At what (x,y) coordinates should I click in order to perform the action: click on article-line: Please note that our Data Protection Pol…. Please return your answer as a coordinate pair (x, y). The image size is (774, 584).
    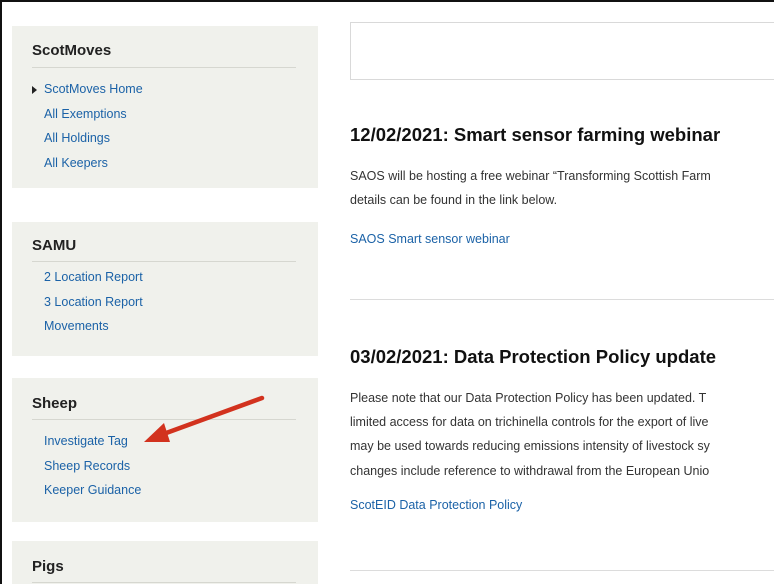
    Looking at the image, I should click on (528, 398).